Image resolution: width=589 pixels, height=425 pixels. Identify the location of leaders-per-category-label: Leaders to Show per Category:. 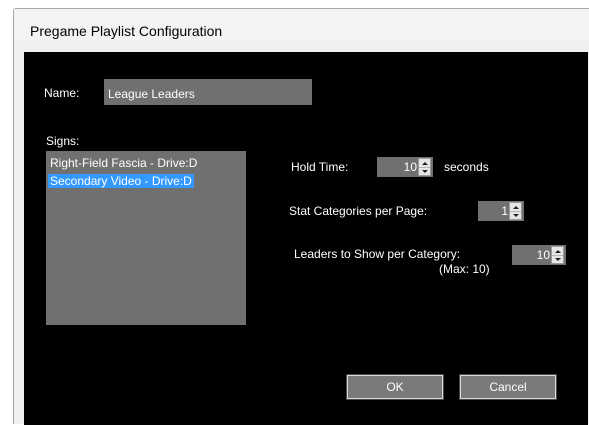
(377, 254).